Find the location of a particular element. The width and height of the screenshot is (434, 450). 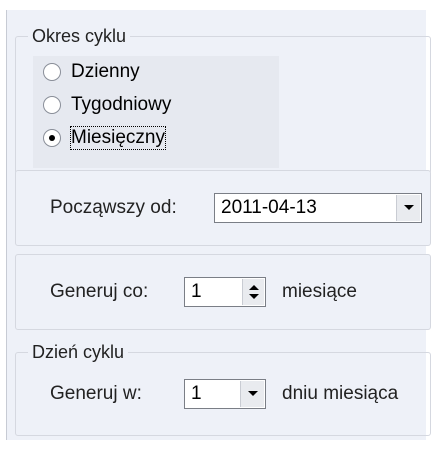

cycle-day-unit: dniu miesiąca is located at coordinates (340, 393).